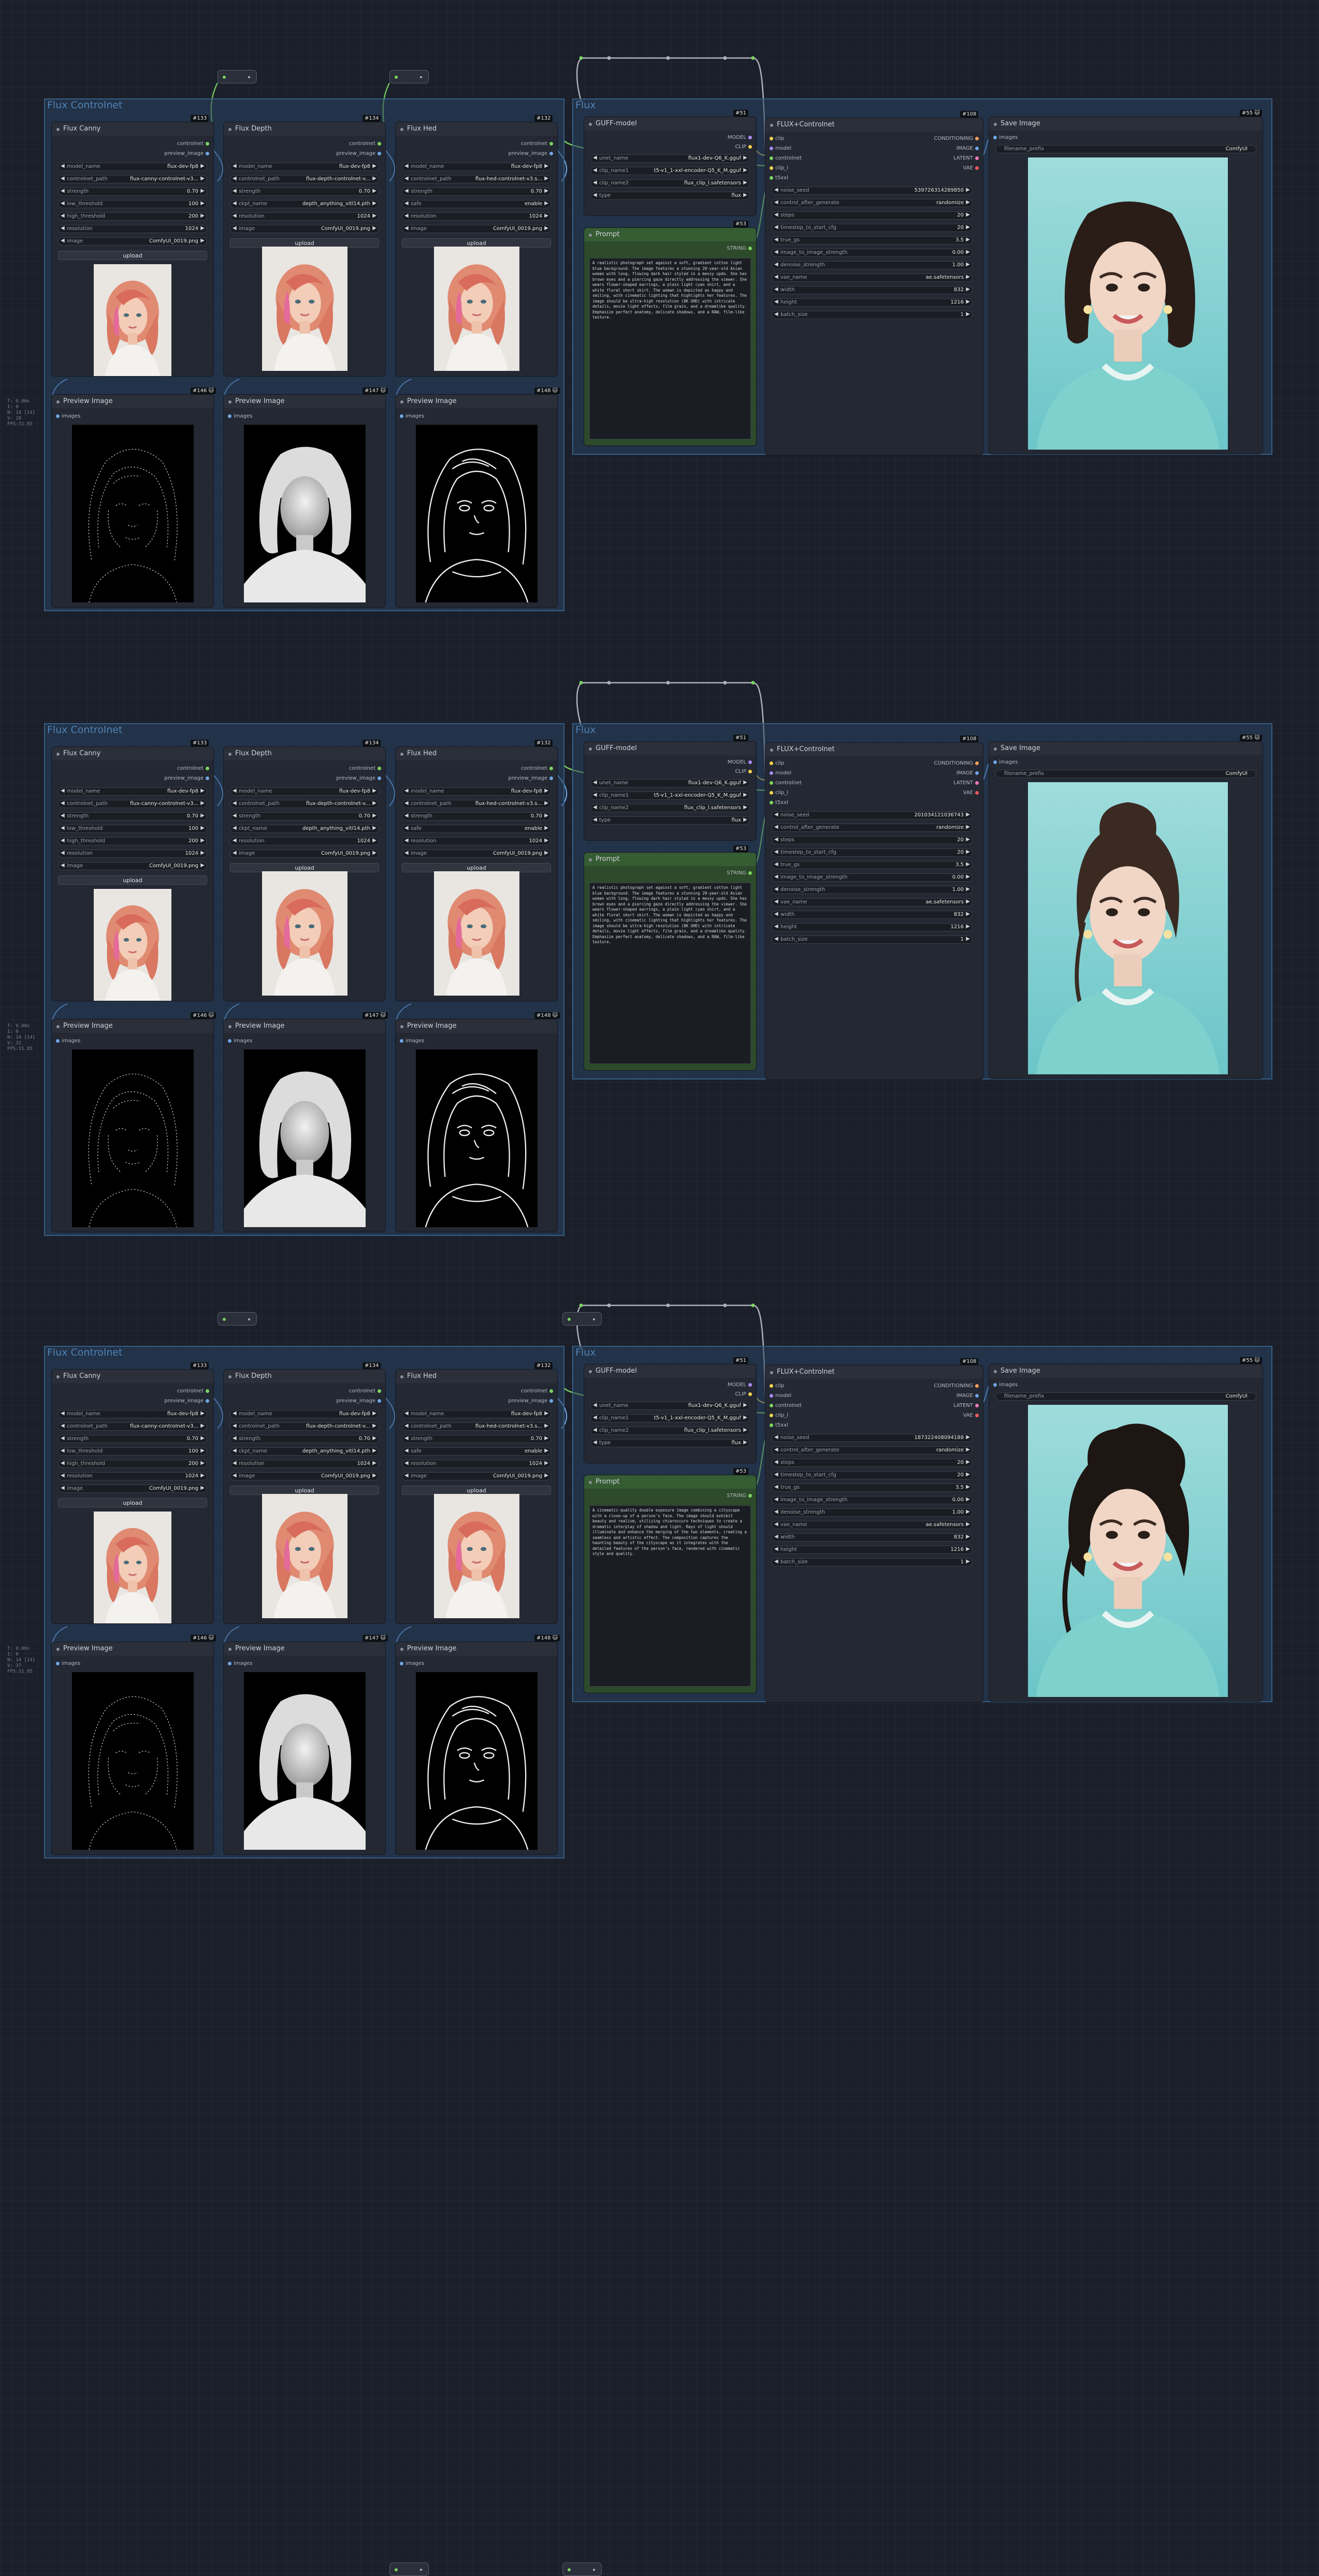 The height and width of the screenshot is (2576, 1319). I want to click on flux-hed-node-header: Flux Hed, so click(476, 129).